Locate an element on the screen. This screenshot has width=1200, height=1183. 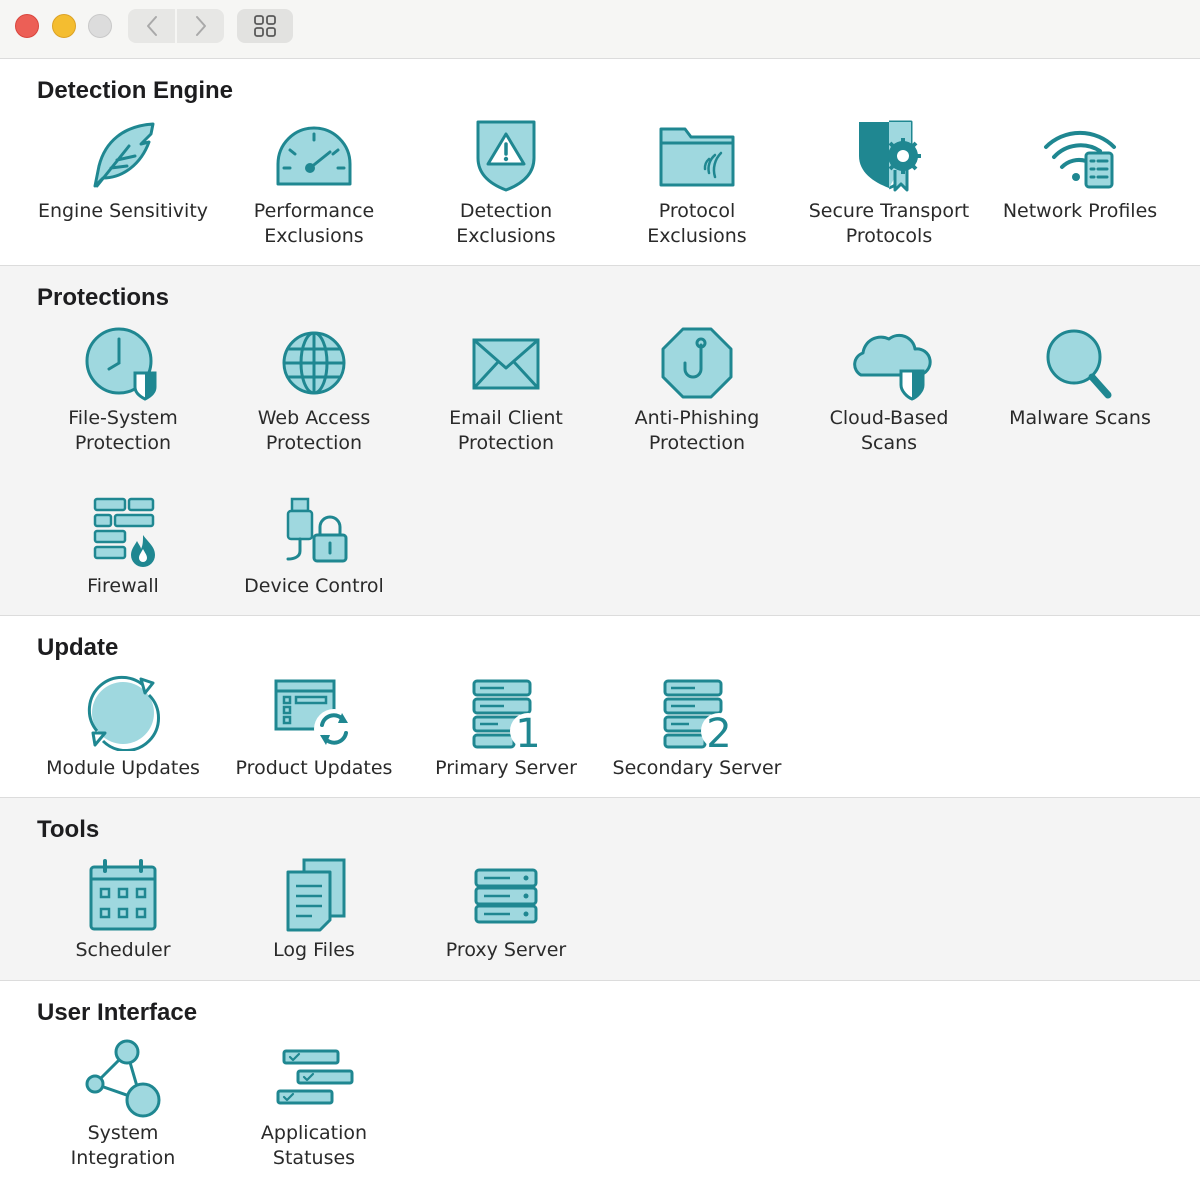
item-performance-exclusions: Performance Exclusions is located at coordinates (314, 183).